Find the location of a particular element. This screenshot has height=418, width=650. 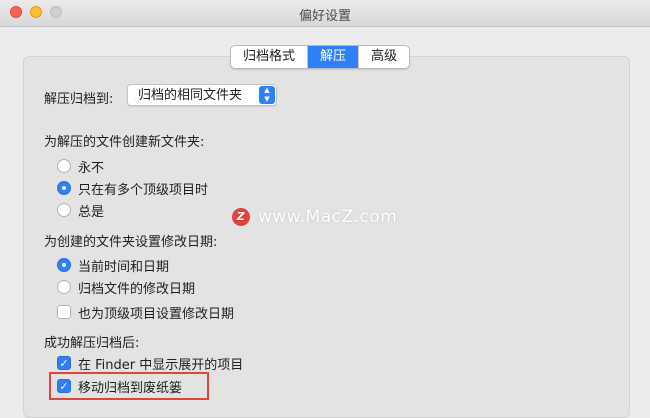

select-arrows-icon: ▲ ▼ is located at coordinates (267, 95).